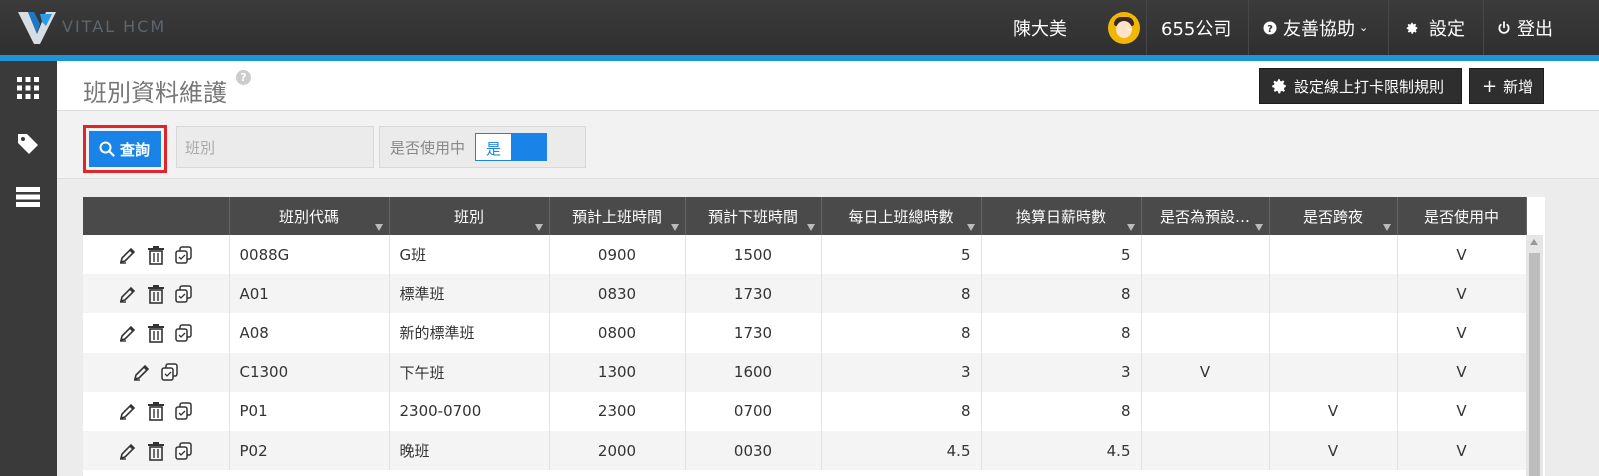  I want to click on toggle-knob, so click(529, 147).